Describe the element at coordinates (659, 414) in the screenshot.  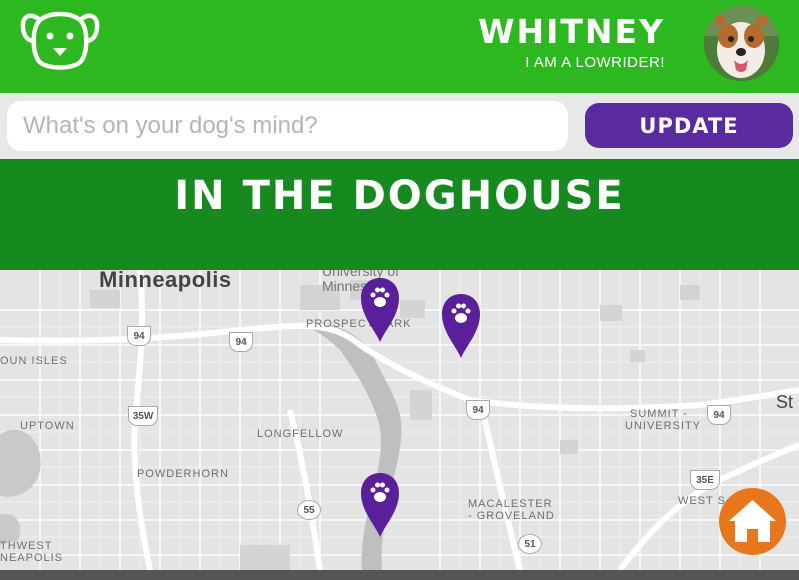
I see `map-label-neighborhood: SUMMIT -` at that location.